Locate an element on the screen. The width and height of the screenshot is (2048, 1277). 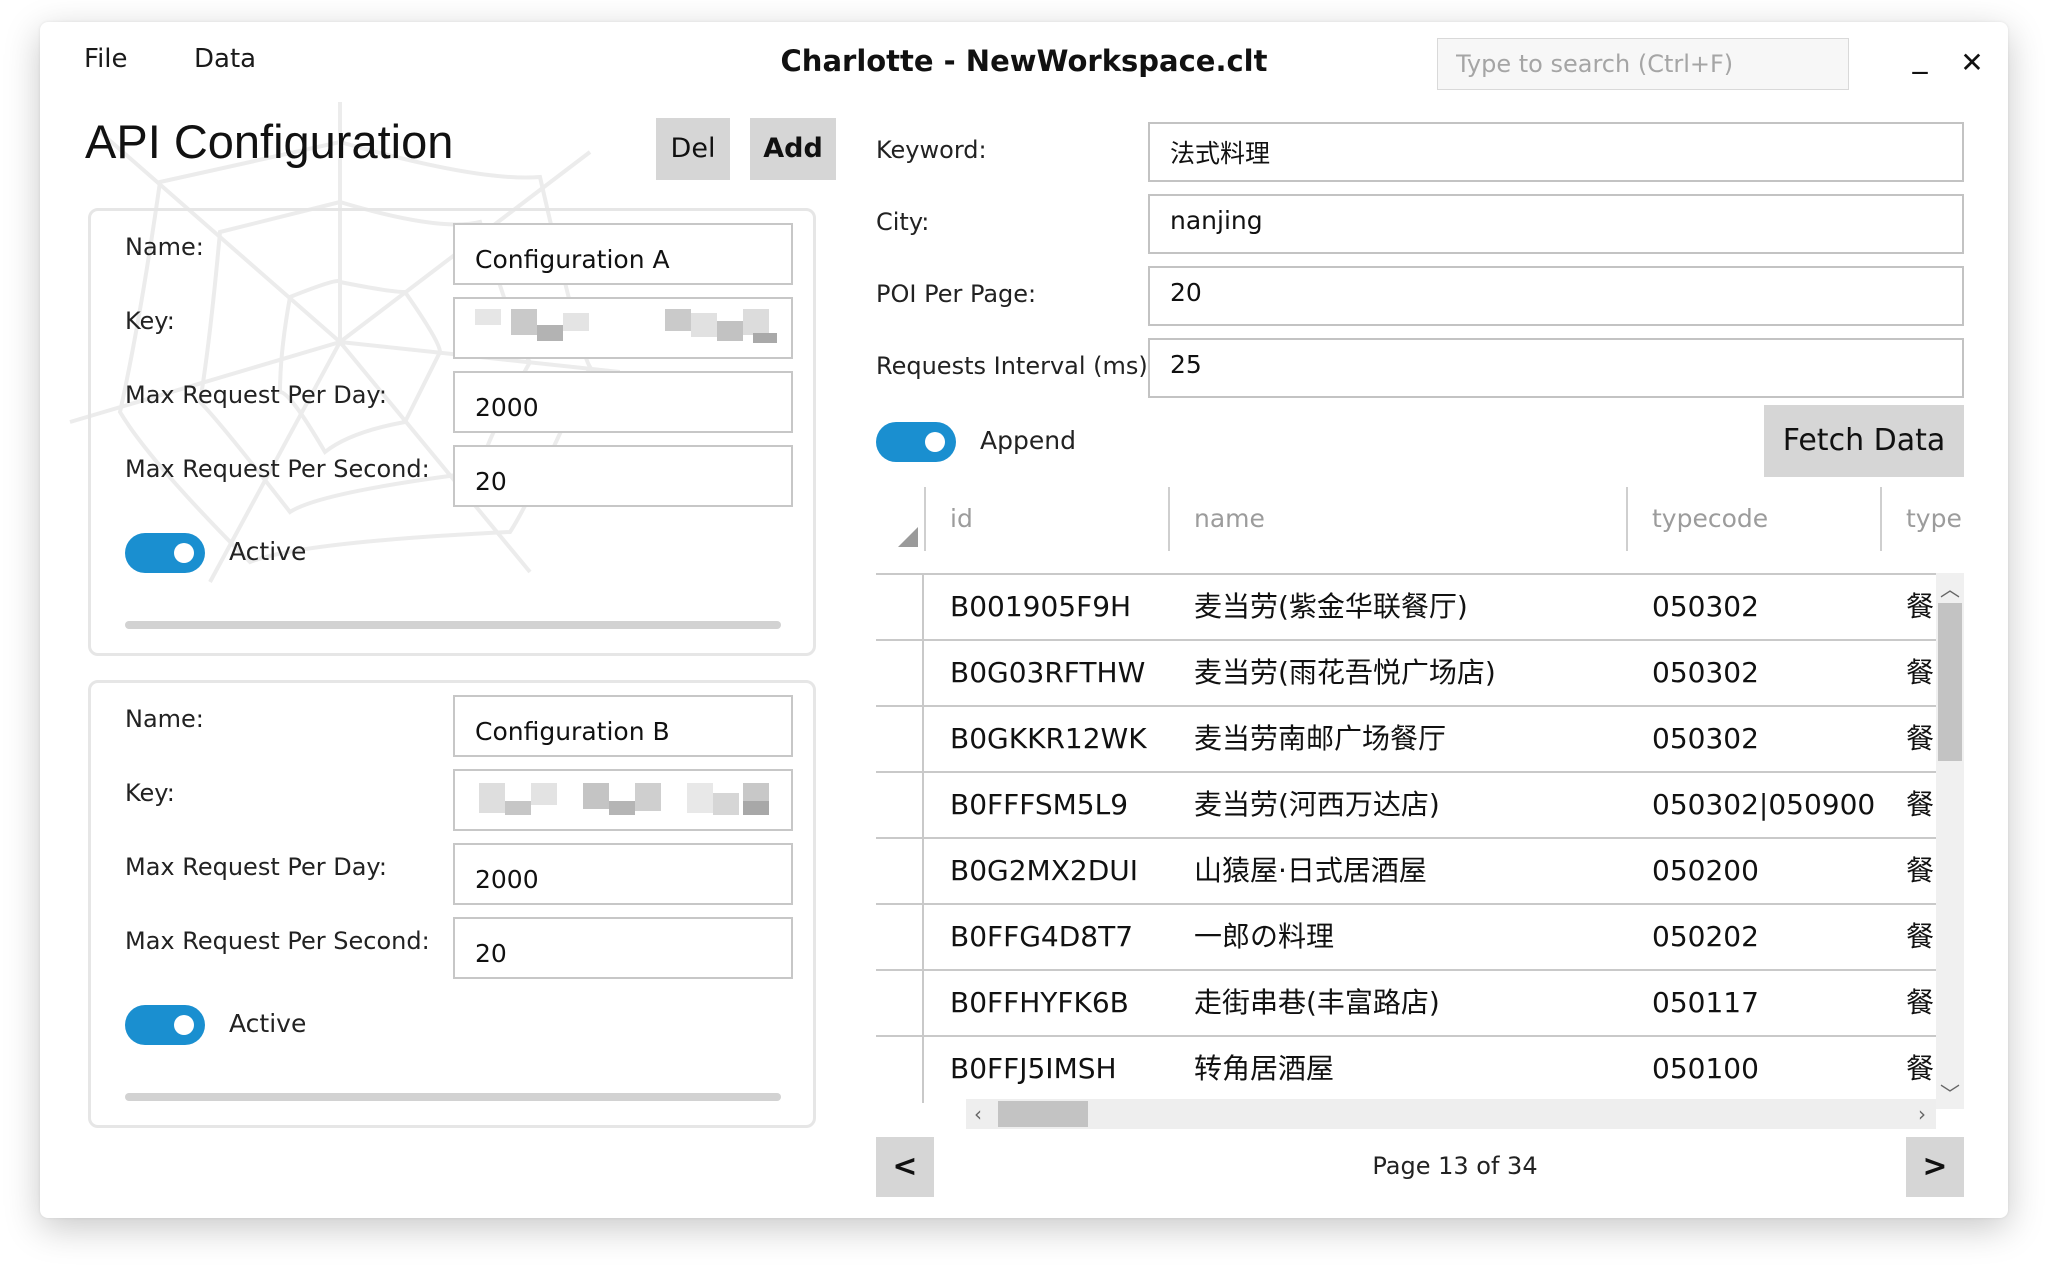
grid-header: id name typecode type is located at coordinates (1420, 519).